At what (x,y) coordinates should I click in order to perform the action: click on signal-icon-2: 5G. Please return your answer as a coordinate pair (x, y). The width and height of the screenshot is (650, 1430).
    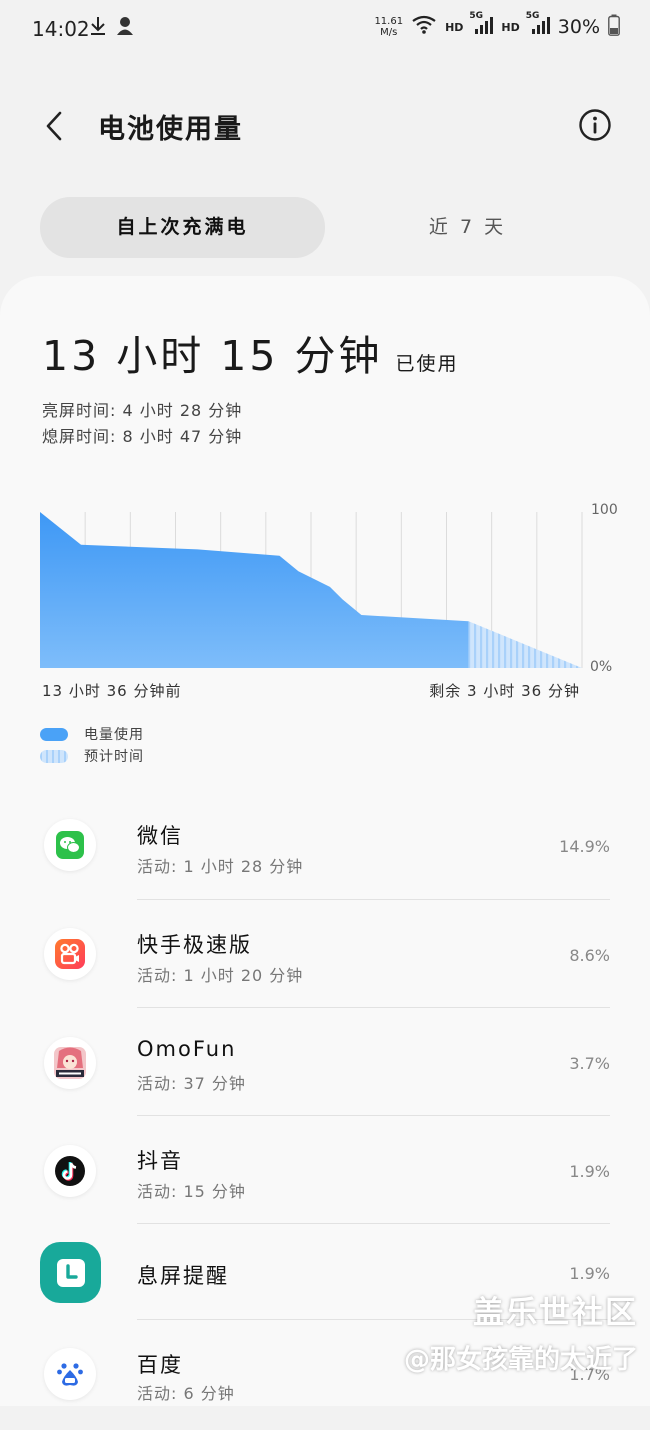
    Looking at the image, I should click on (538, 25).